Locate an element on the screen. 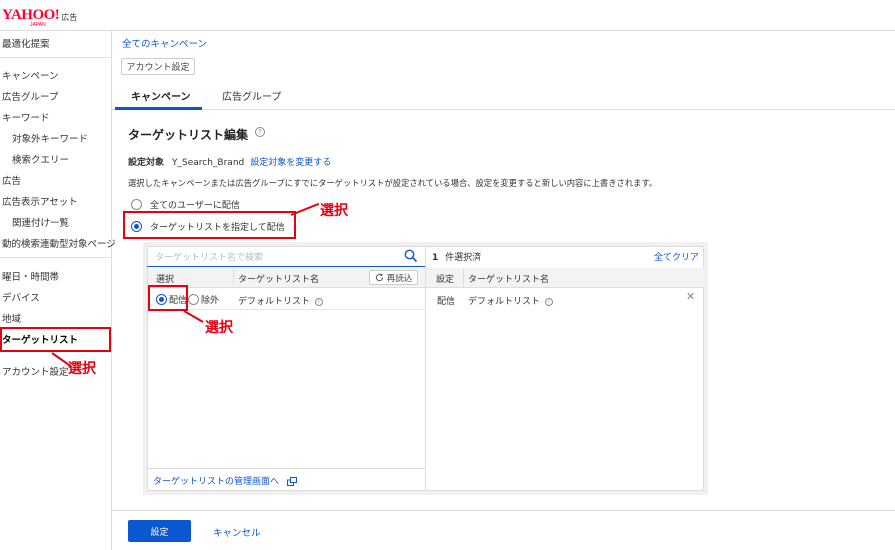  annotation-arrow is located at coordinates (305, 209).